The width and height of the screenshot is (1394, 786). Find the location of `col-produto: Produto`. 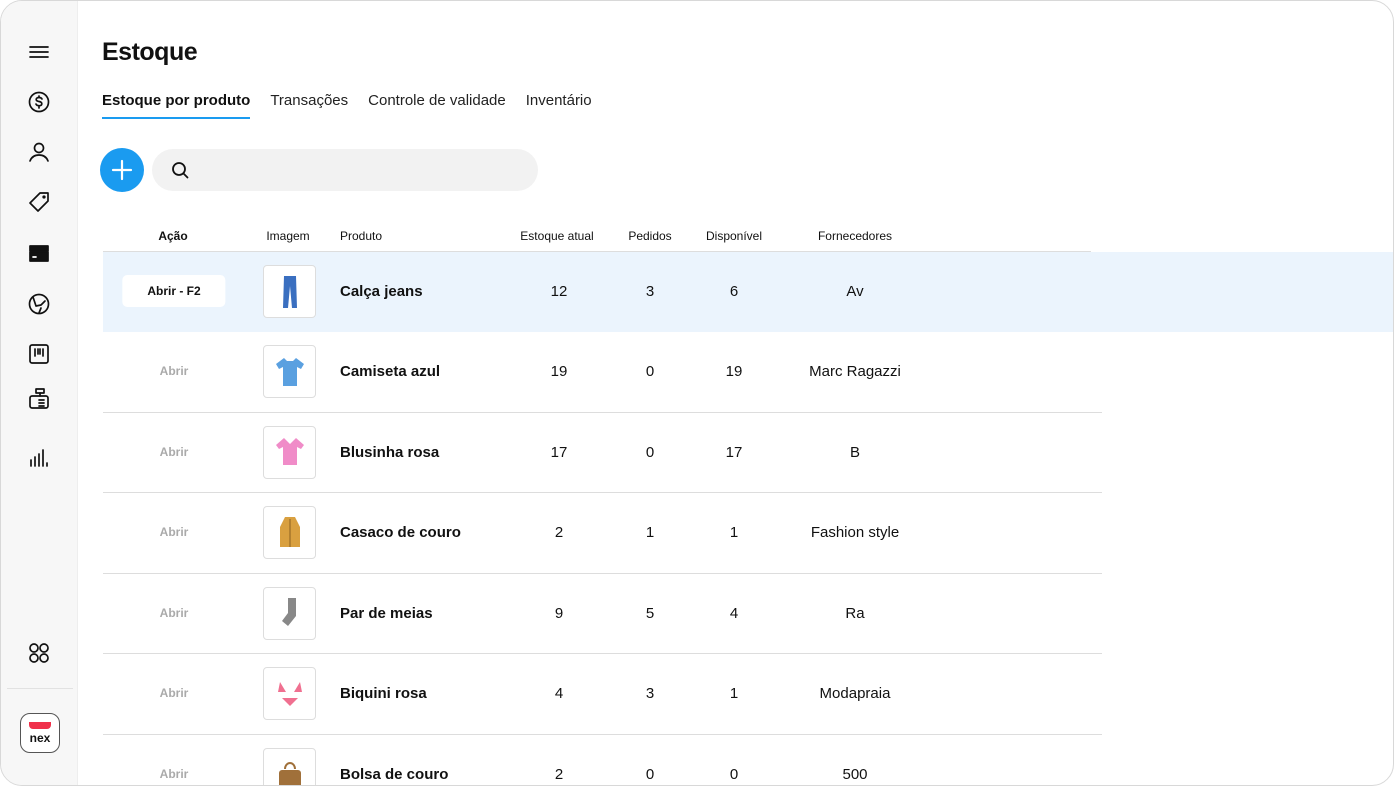

col-produto: Produto is located at coordinates (361, 236).